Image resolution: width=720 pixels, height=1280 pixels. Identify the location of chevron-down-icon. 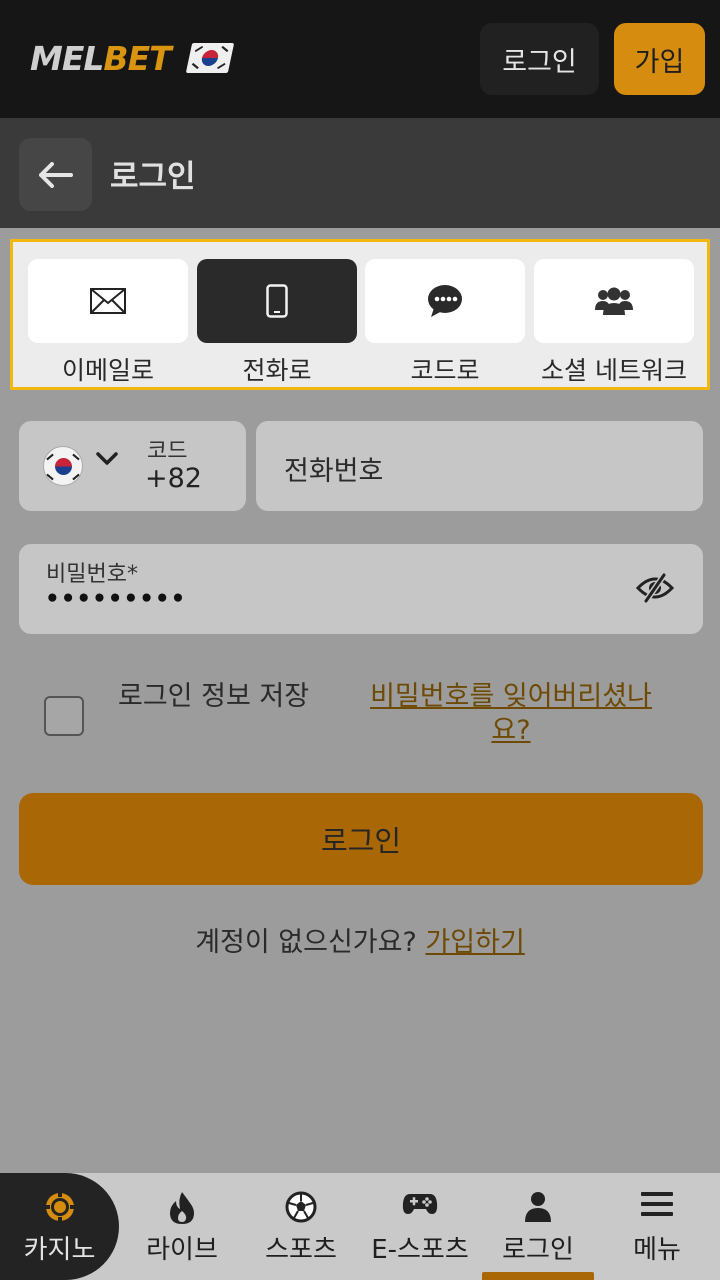
(107, 458).